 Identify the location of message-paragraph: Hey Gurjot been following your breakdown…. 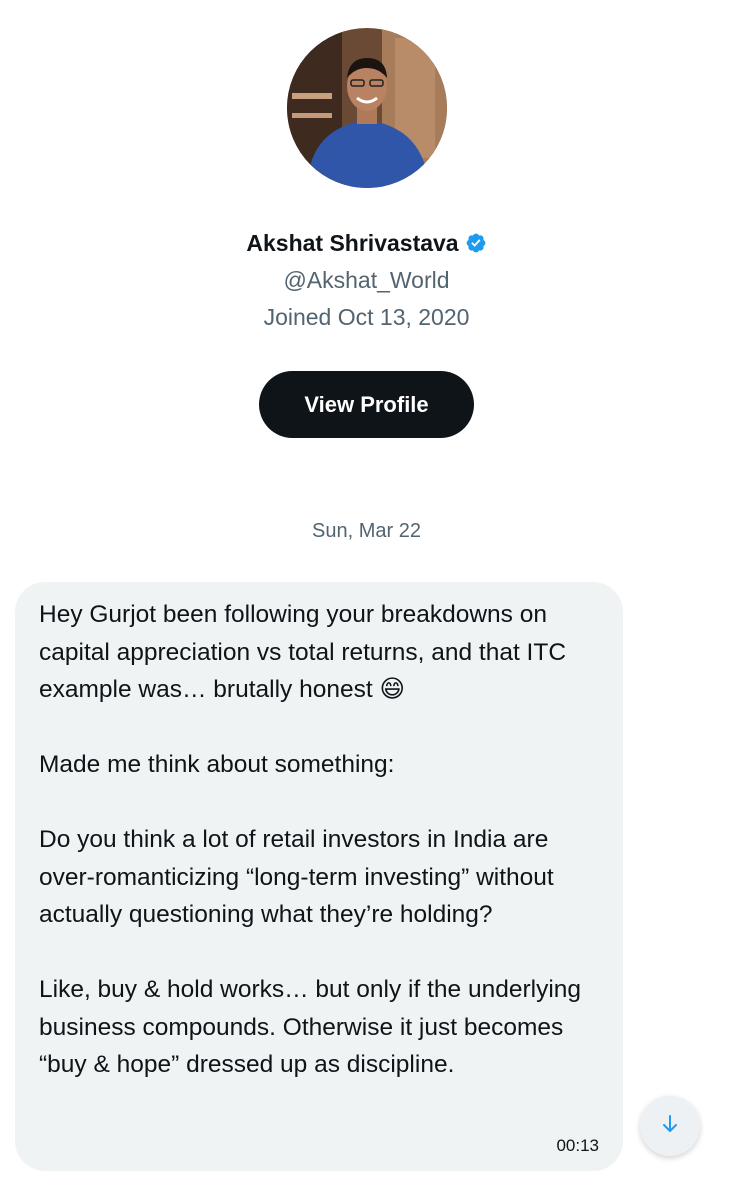
(303, 652).